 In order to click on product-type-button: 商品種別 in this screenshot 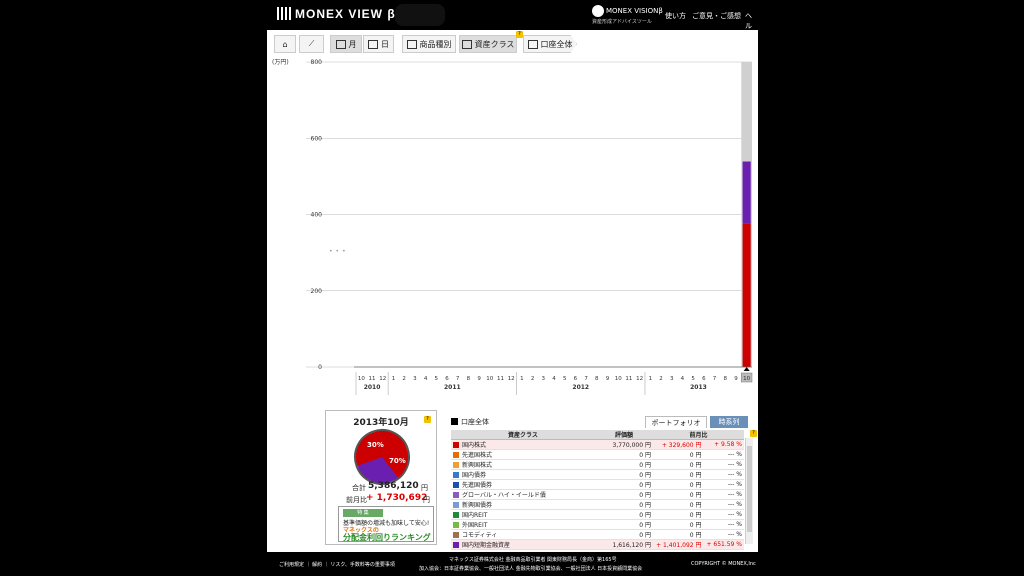, I will do `click(429, 44)`.